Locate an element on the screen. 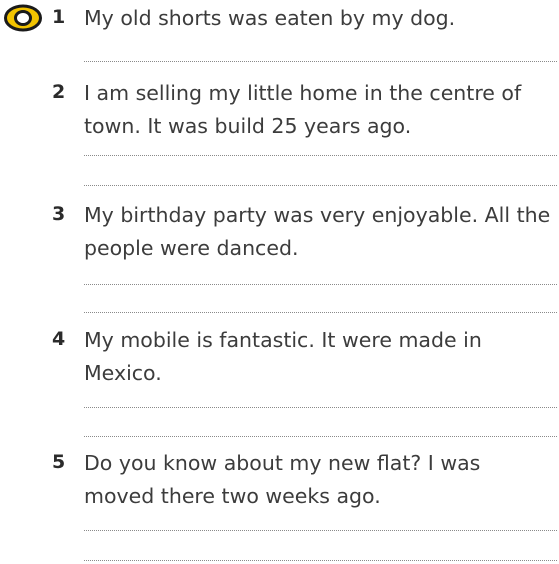  item-number: 5 is located at coordinates (59, 462).